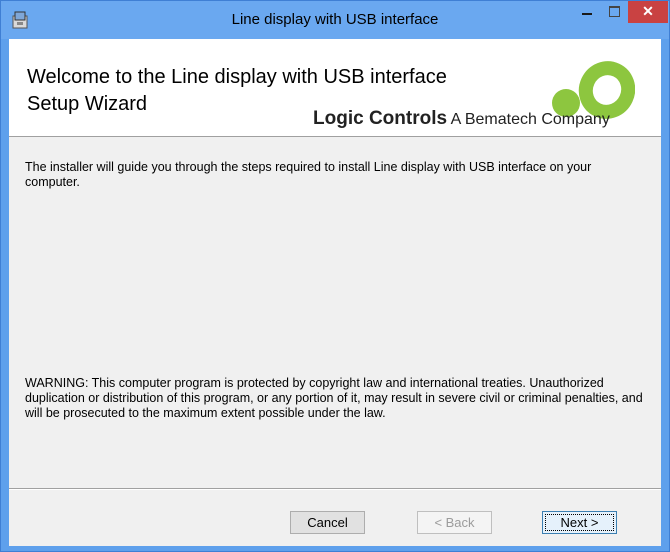  I want to click on cancel-button-label: Cancel, so click(327, 522).